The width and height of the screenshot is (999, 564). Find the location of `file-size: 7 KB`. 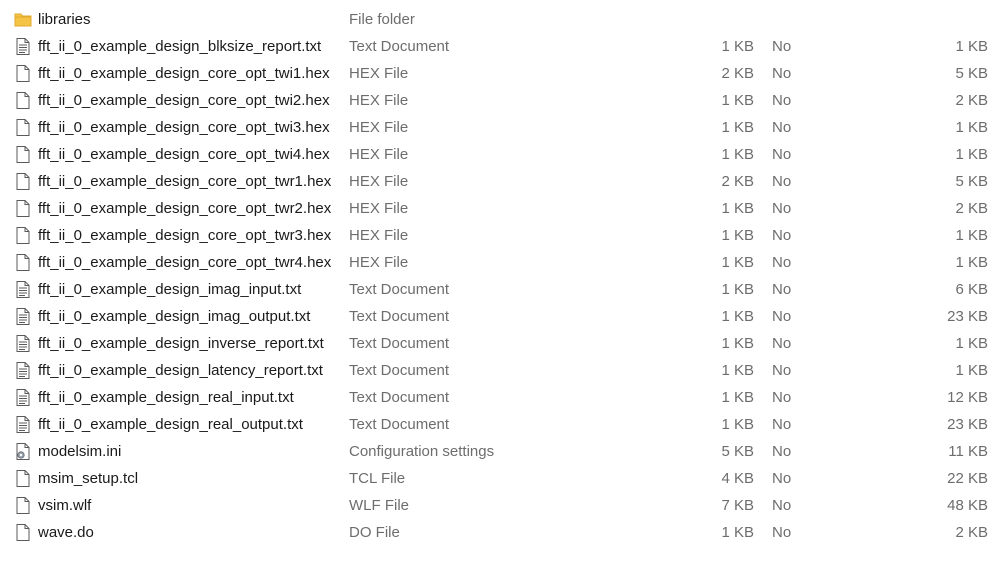

file-size: 7 KB is located at coordinates (737, 505).